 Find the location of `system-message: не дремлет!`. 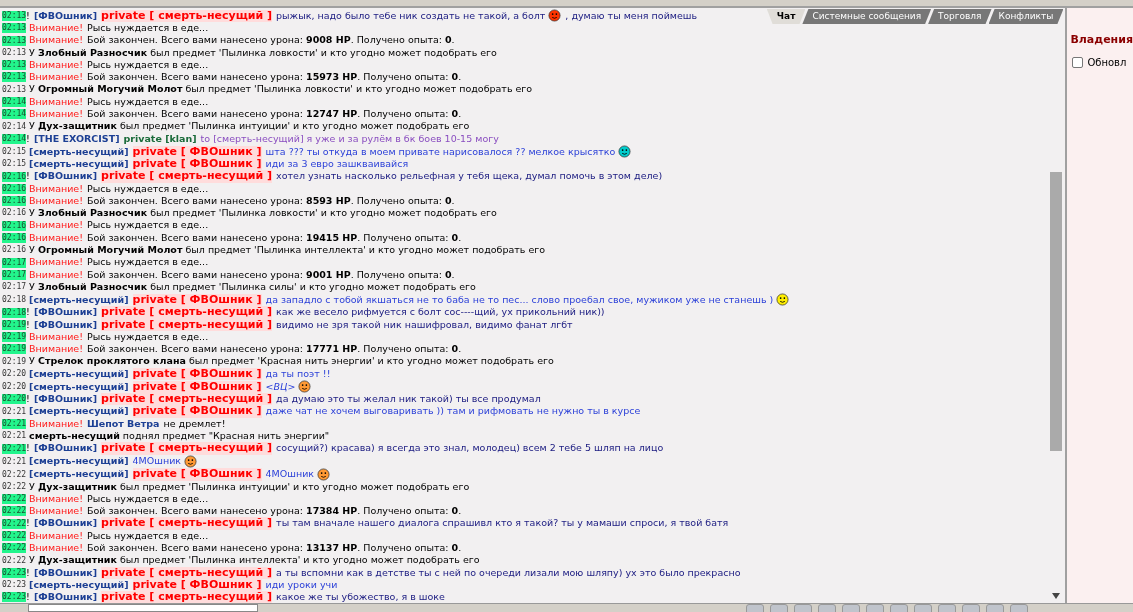

system-message: не дремлет! is located at coordinates (194, 423).